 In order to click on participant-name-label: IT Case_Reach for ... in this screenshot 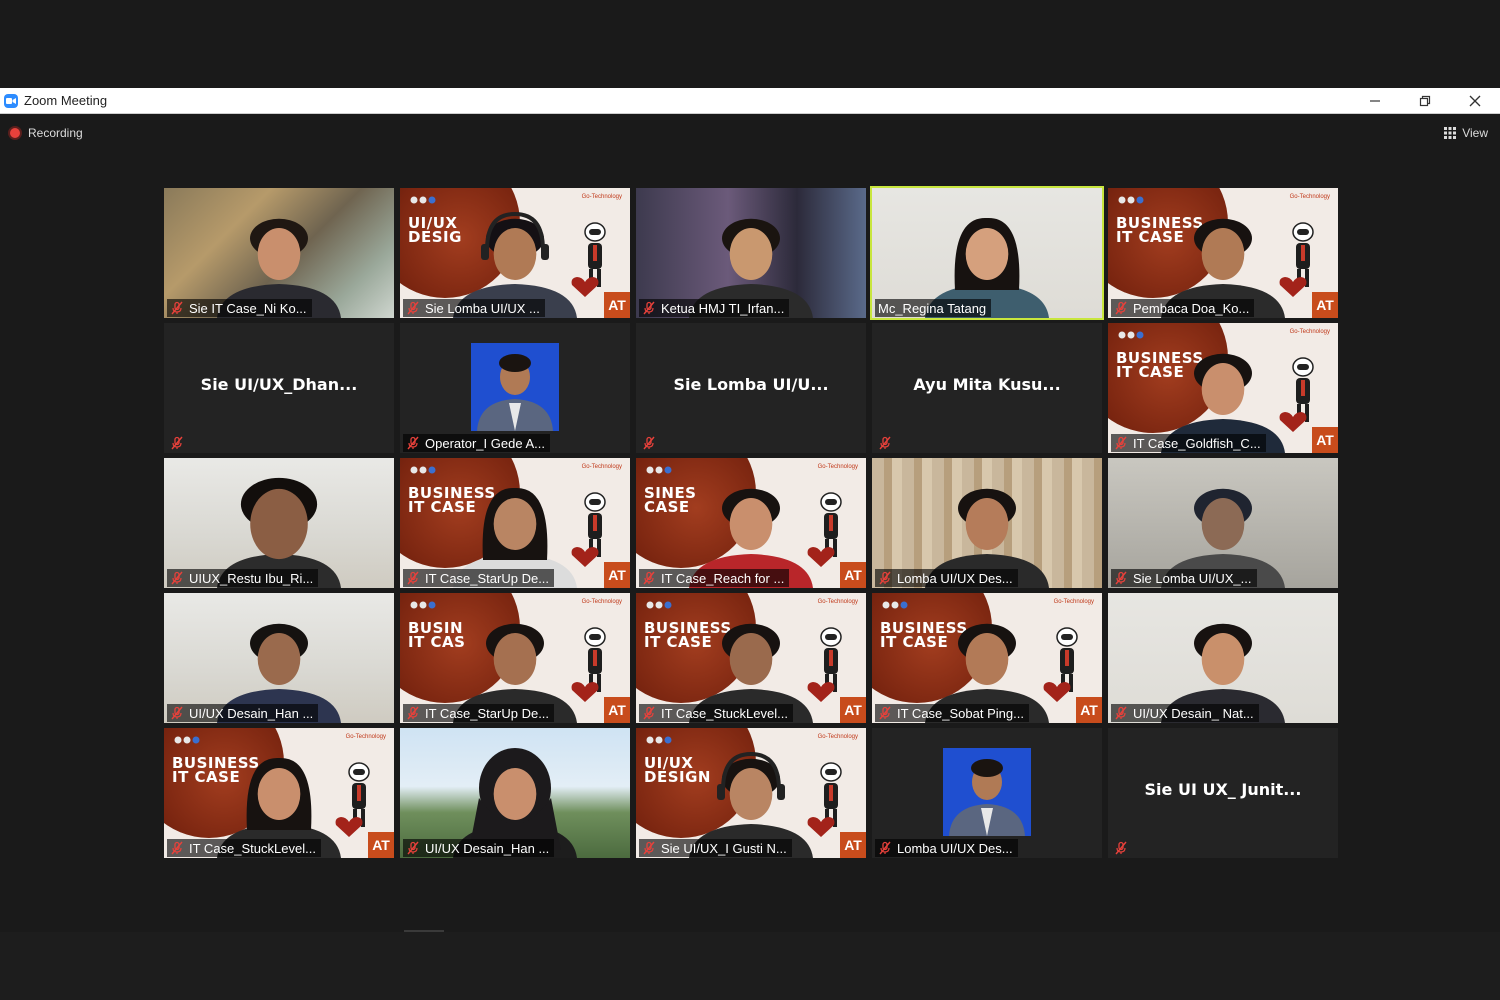, I will do `click(714, 578)`.